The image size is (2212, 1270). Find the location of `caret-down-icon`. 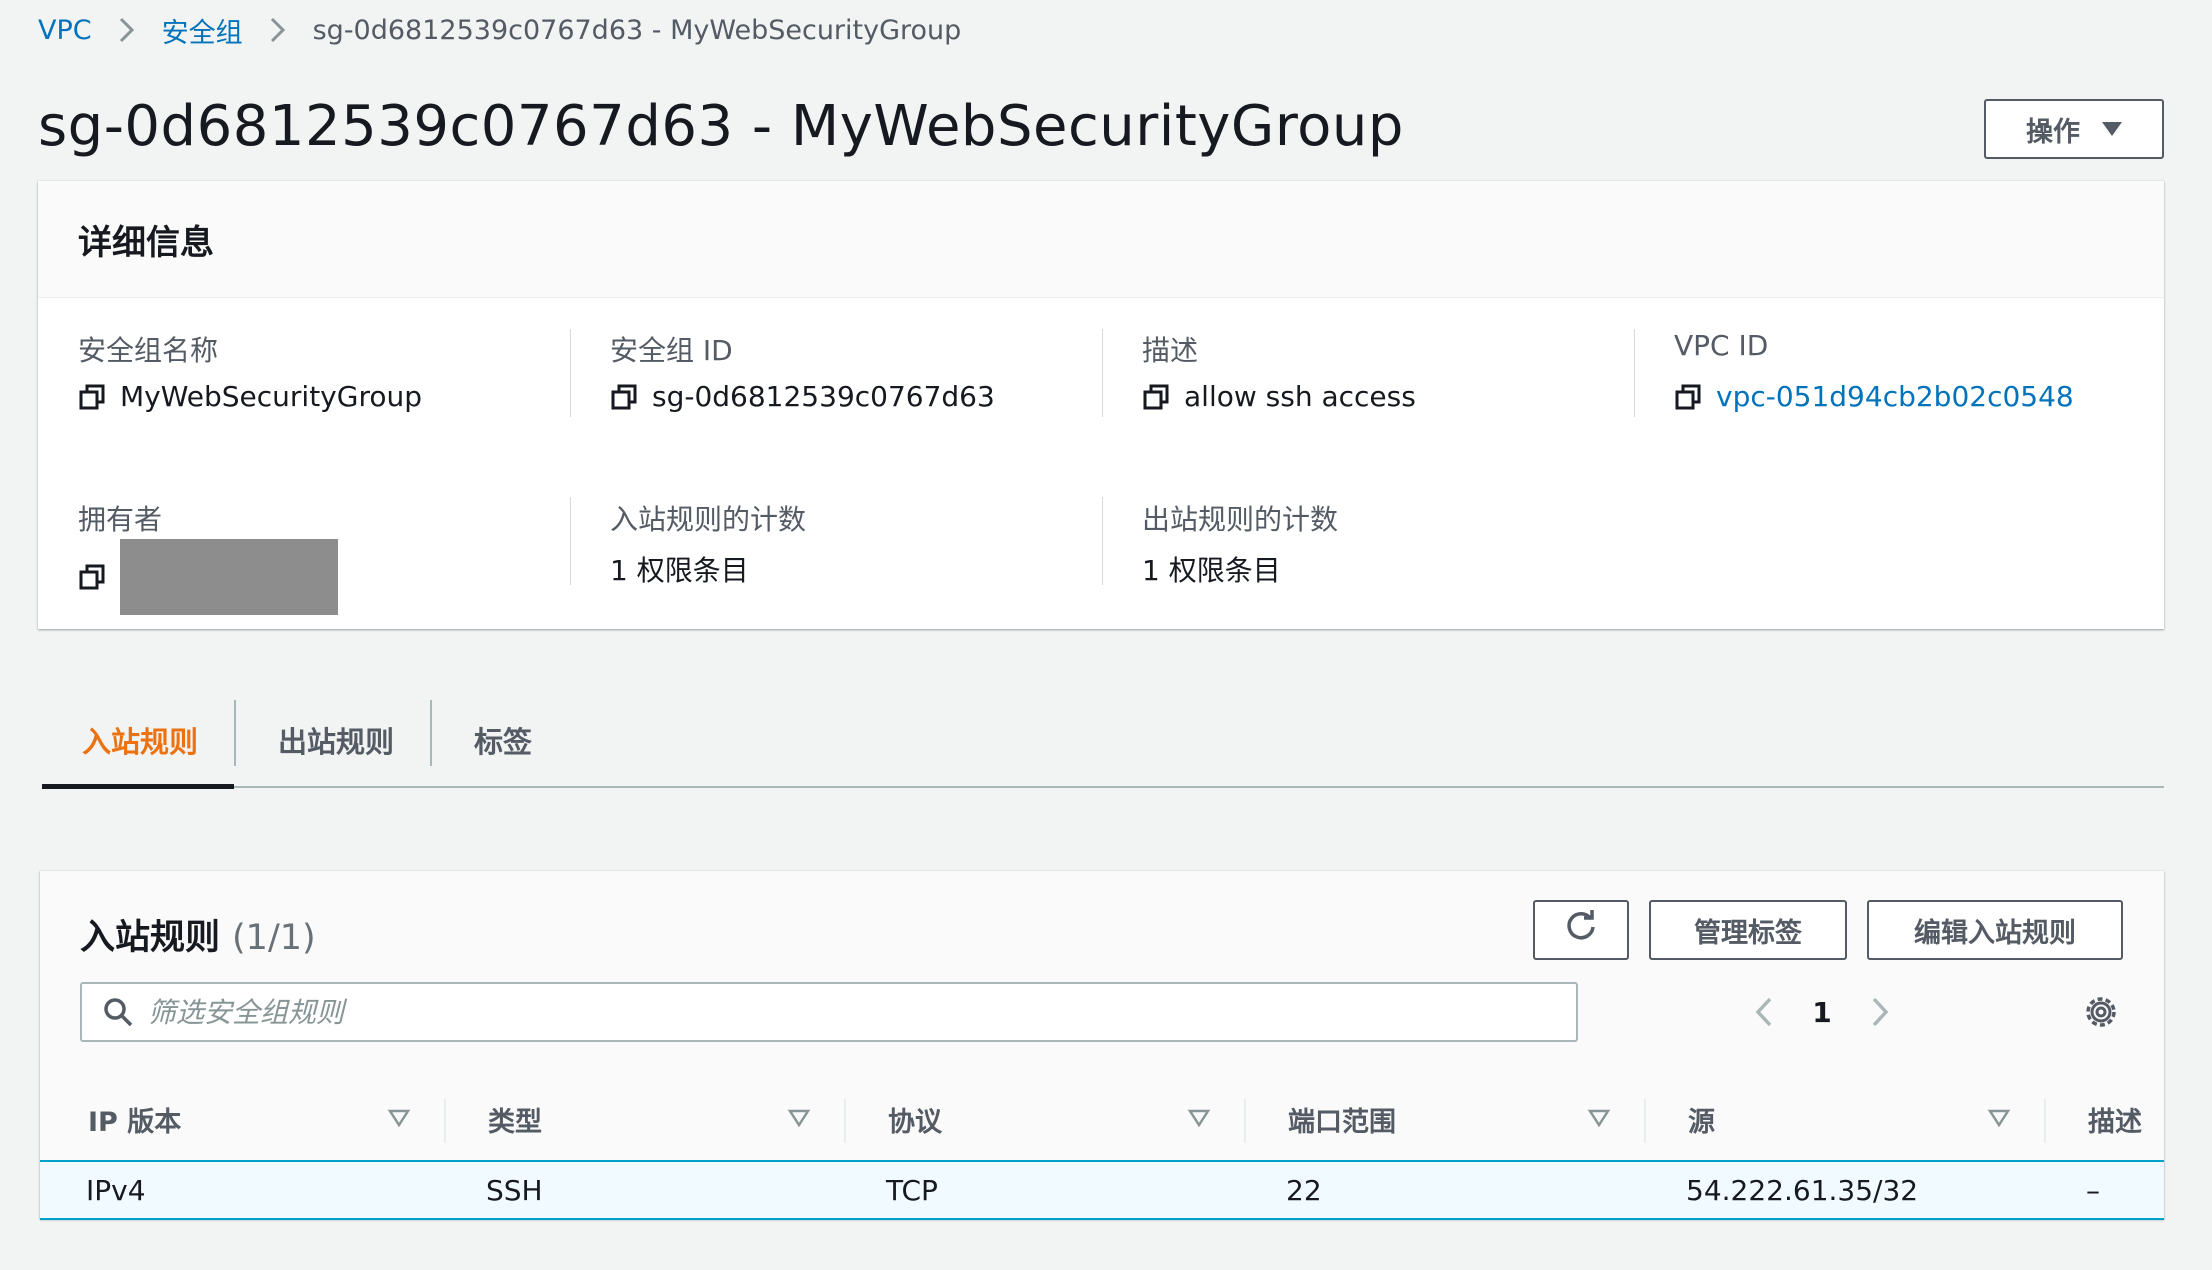

caret-down-icon is located at coordinates (2112, 129).